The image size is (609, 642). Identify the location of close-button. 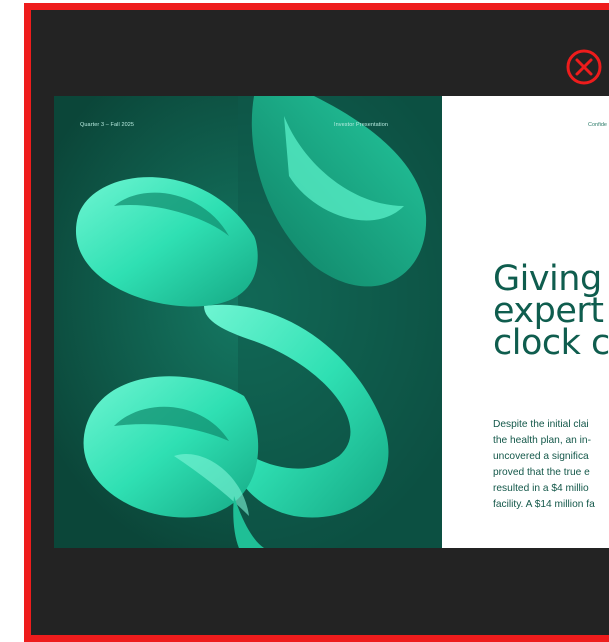
(584, 67).